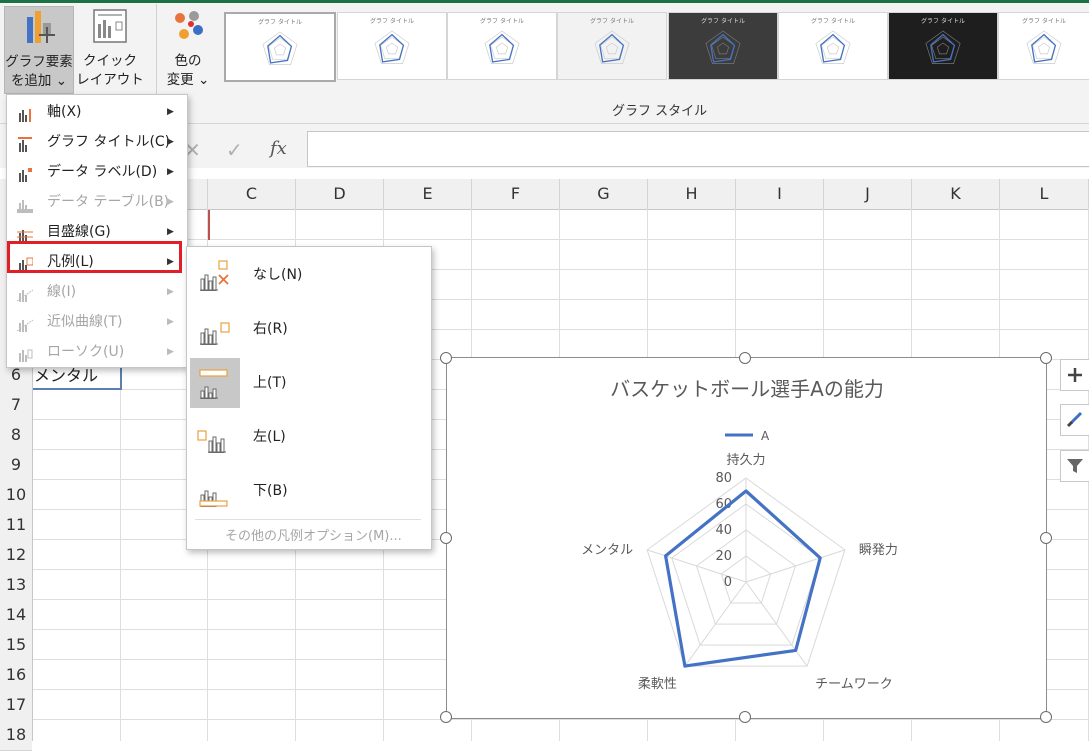 The width and height of the screenshot is (1089, 751). I want to click on menu-item-label: 線(I), so click(62, 292).